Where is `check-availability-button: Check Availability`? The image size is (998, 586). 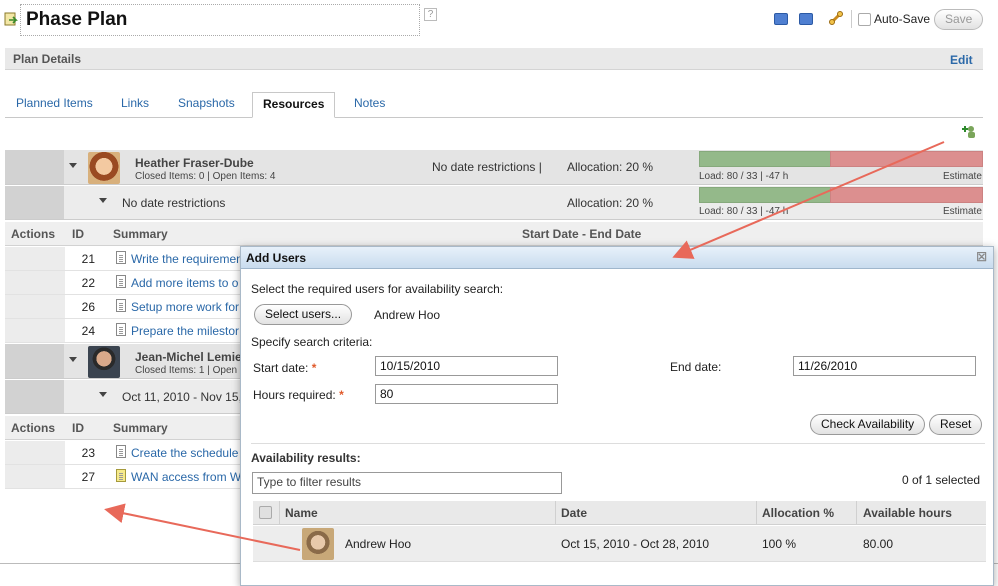
check-availability-button: Check Availability is located at coordinates (868, 424).